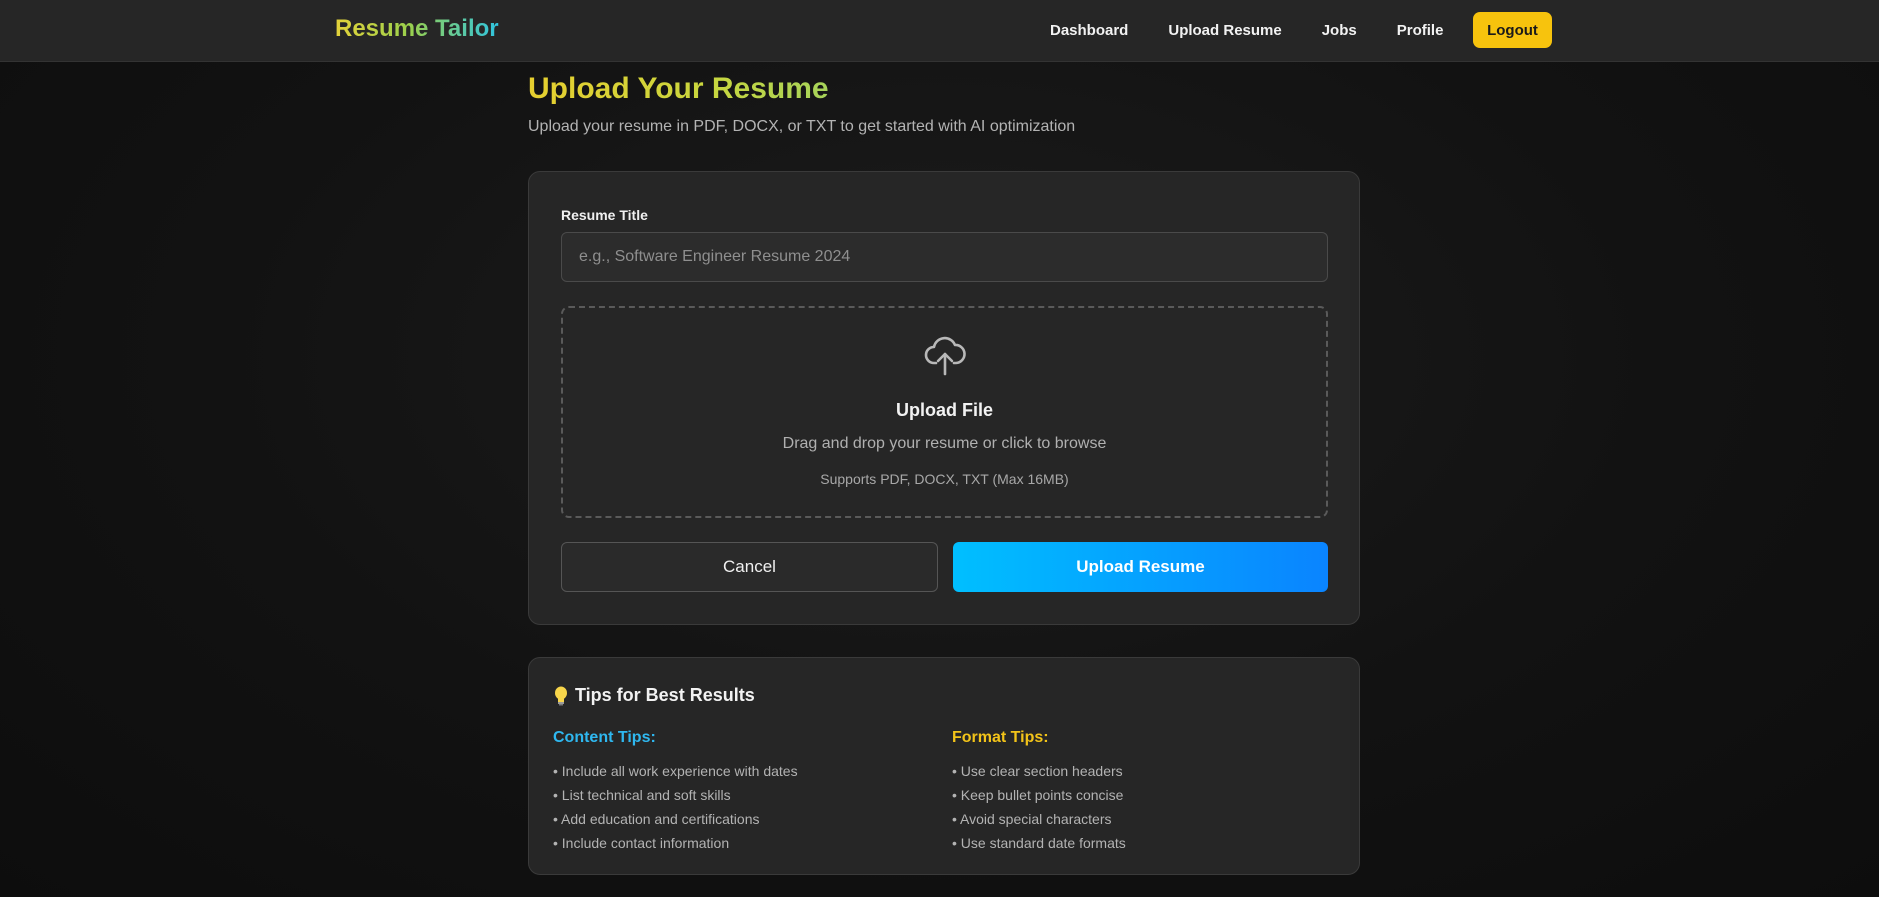 The height and width of the screenshot is (897, 1879). Describe the element at coordinates (945, 356) in the screenshot. I see `cloud-upload-icon` at that location.